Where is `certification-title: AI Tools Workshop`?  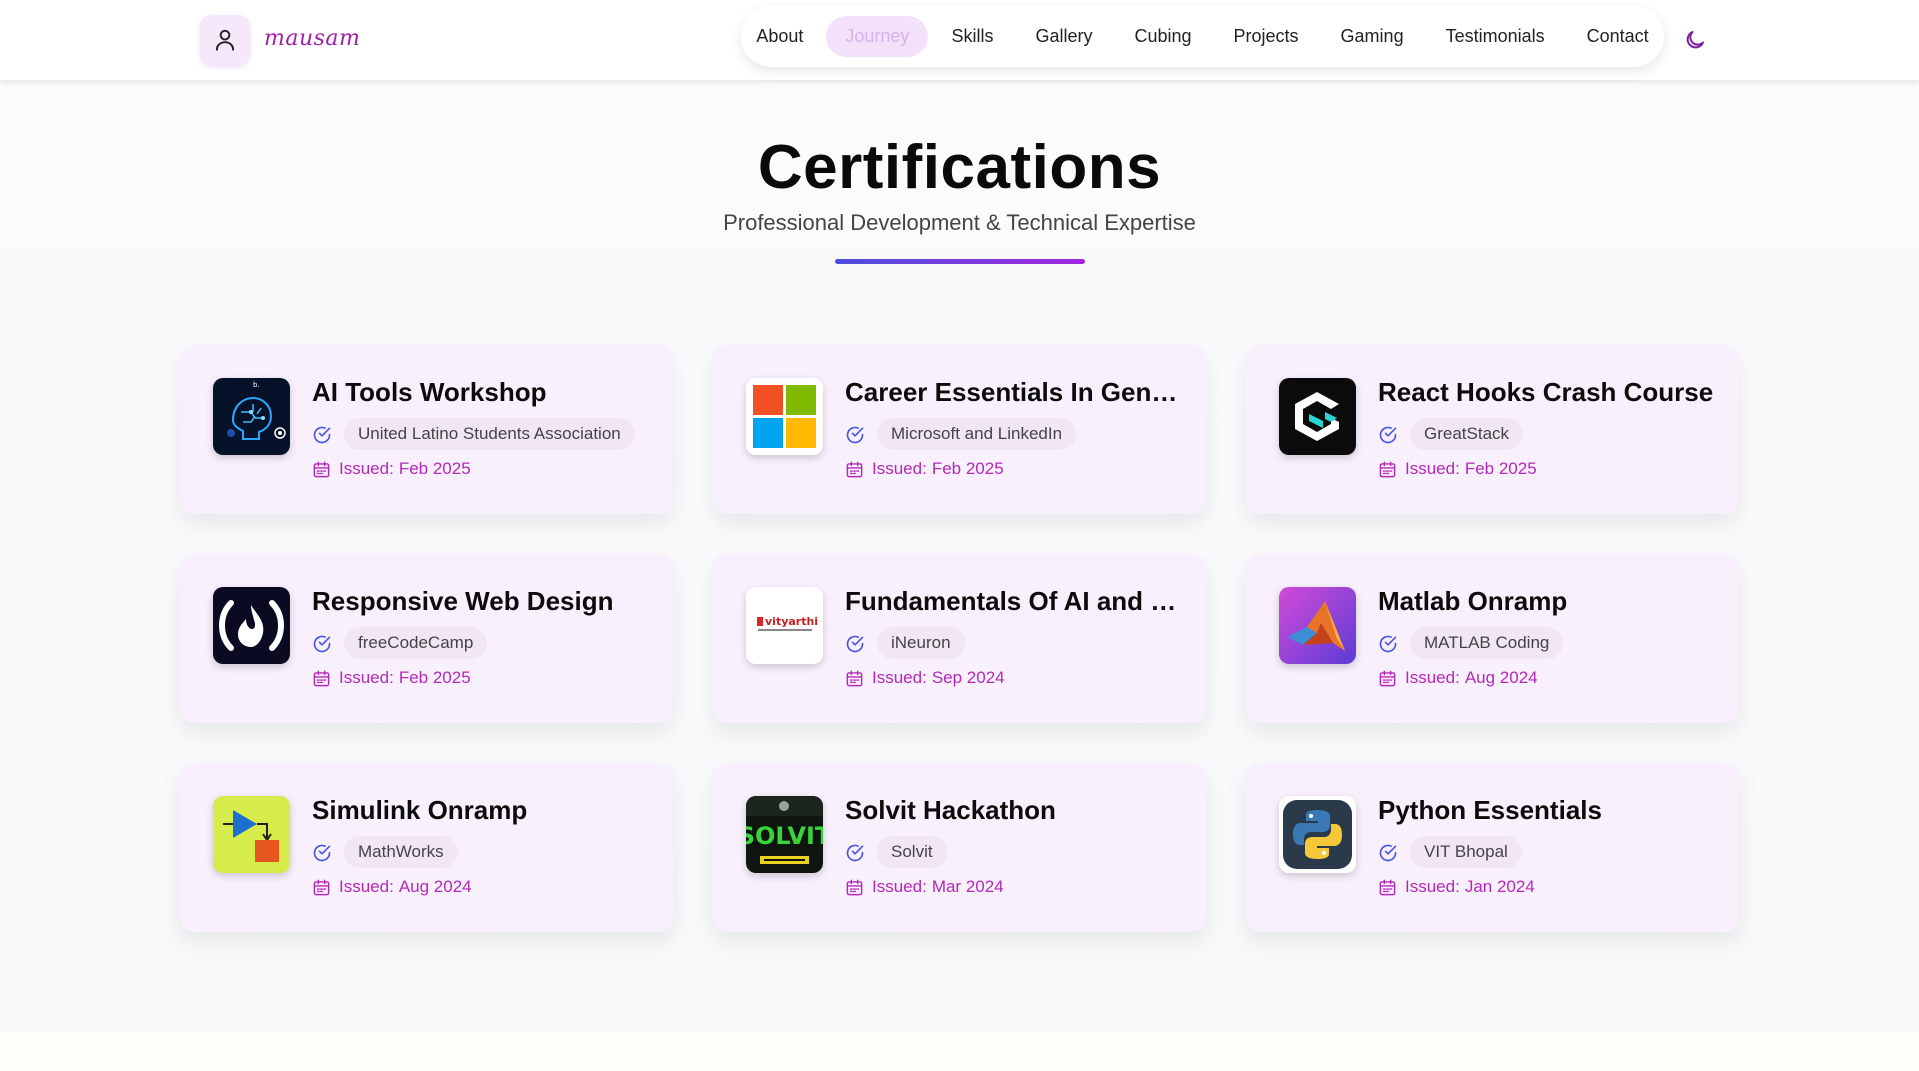 certification-title: AI Tools Workshop is located at coordinates (429, 392).